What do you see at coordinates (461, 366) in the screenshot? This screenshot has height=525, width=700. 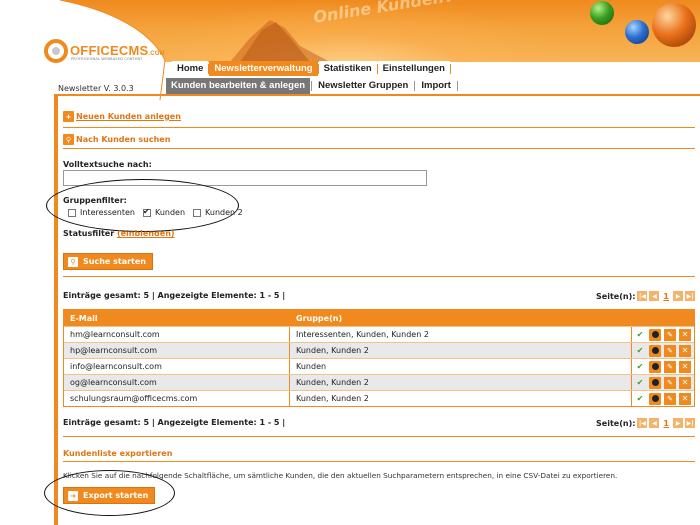 I see `cell-groups: Kunden` at bounding box center [461, 366].